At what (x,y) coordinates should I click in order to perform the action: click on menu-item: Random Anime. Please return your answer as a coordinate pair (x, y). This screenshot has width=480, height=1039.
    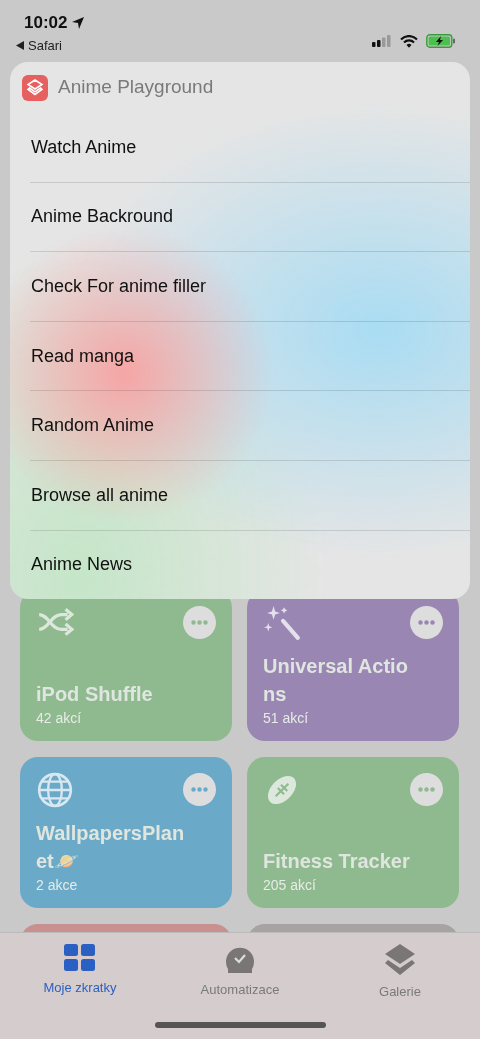
    Looking at the image, I should click on (240, 425).